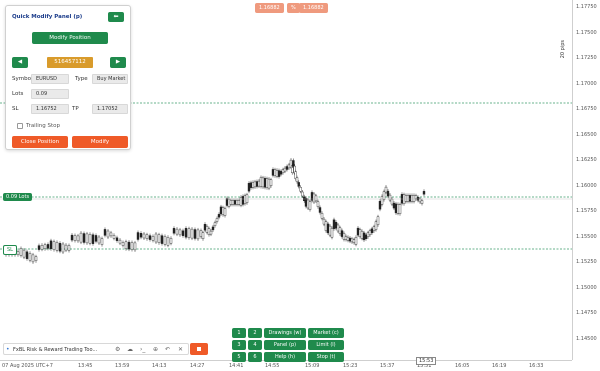 This screenshot has height=371, width=600. What do you see at coordinates (285, 333) in the screenshot?
I see `drawings-button: Drawings (w)` at bounding box center [285, 333].